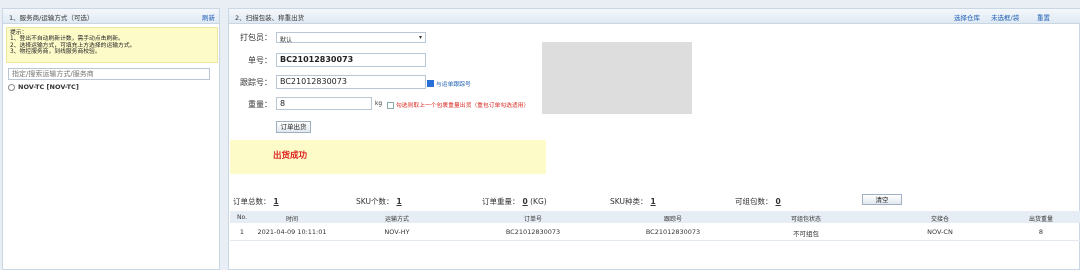  What do you see at coordinates (1005, 17) in the screenshot?
I see `unselected-bag-link: 未选框/袋` at bounding box center [1005, 17].